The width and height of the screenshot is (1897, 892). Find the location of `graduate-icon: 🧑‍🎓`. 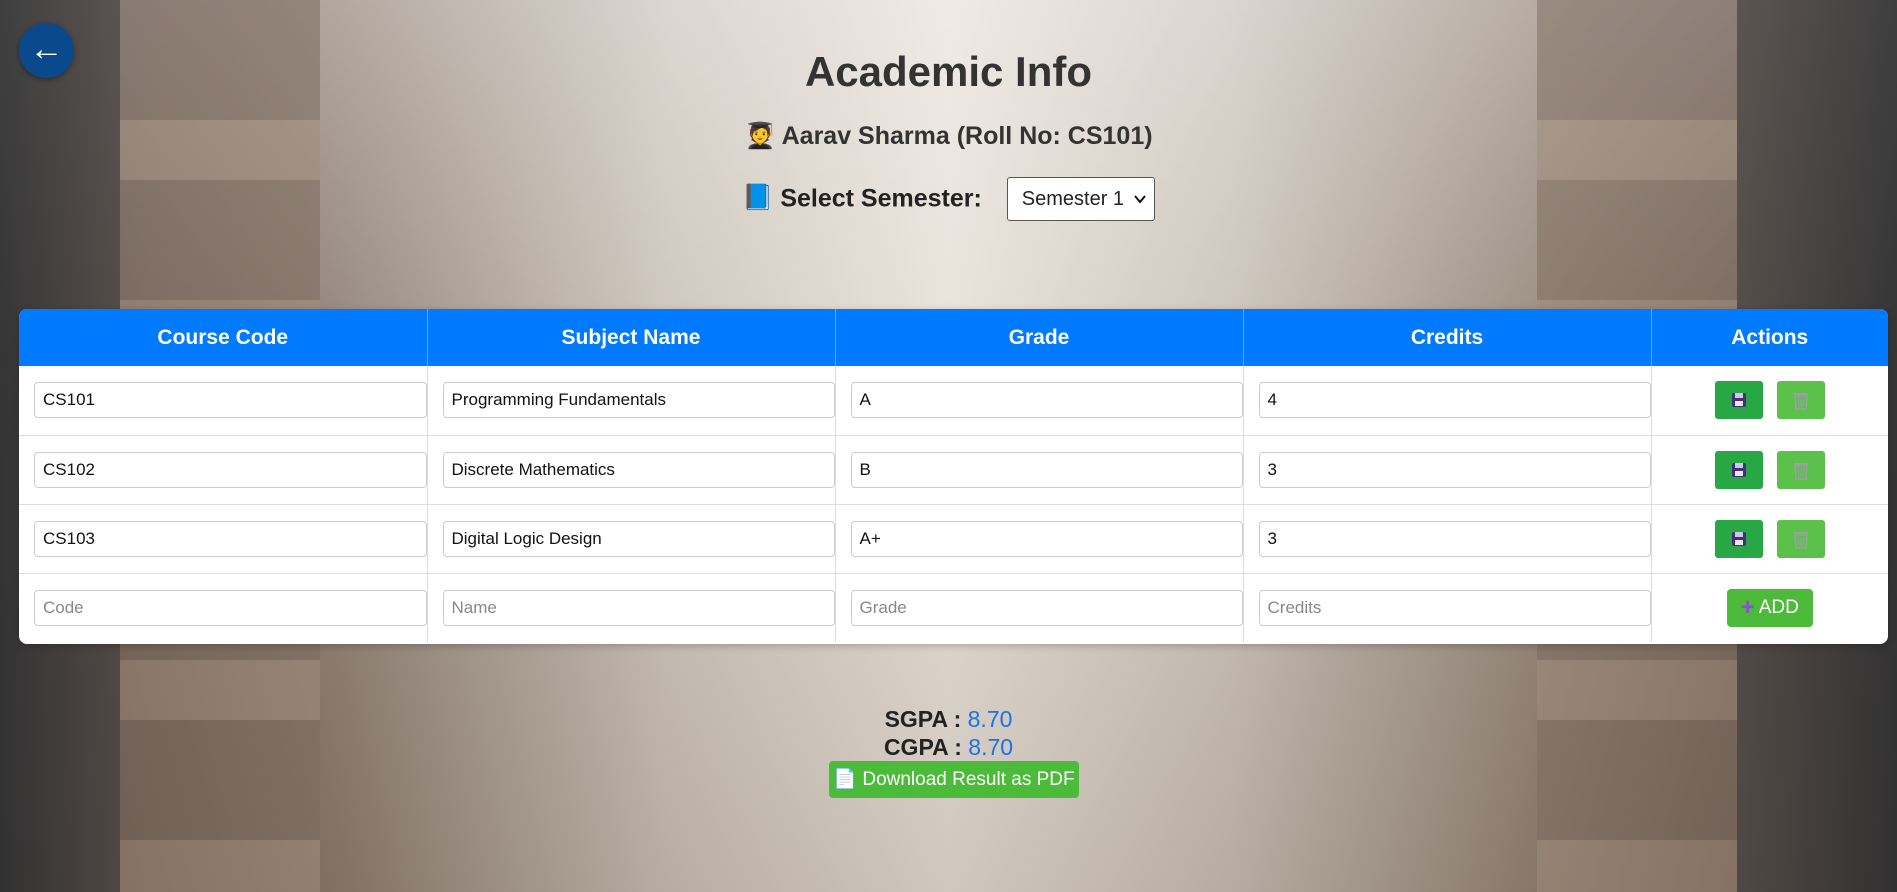

graduate-icon: 🧑‍🎓 is located at coordinates (760, 136).